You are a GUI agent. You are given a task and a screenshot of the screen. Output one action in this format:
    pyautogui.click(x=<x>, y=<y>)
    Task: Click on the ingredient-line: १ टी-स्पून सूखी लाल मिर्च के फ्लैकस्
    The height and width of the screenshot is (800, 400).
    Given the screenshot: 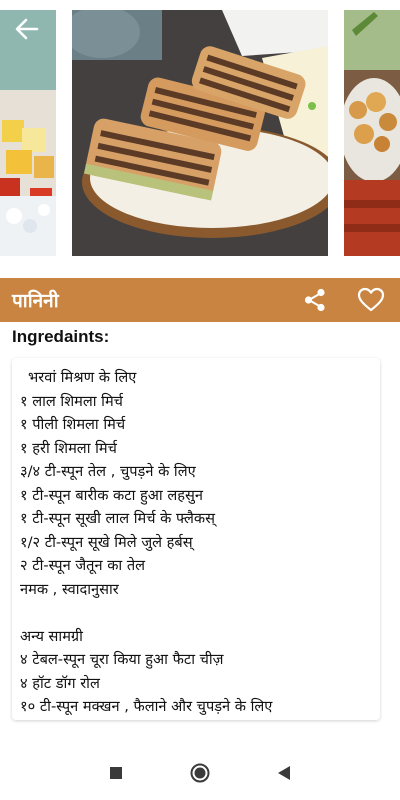 What is the action you would take?
    pyautogui.click(x=117, y=518)
    